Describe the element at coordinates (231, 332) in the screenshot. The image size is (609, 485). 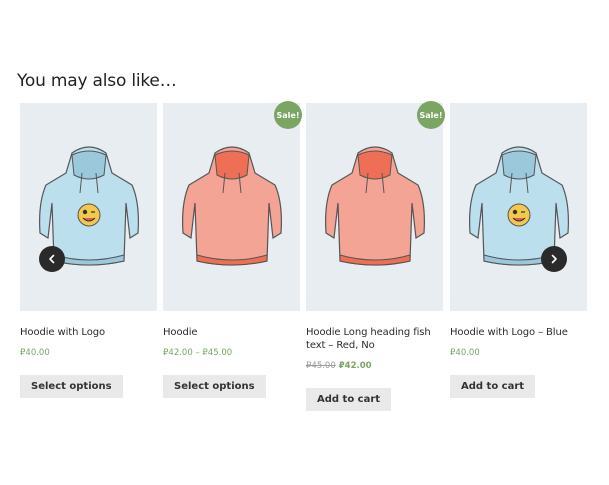
I see `product-name: Hoodie` at that location.